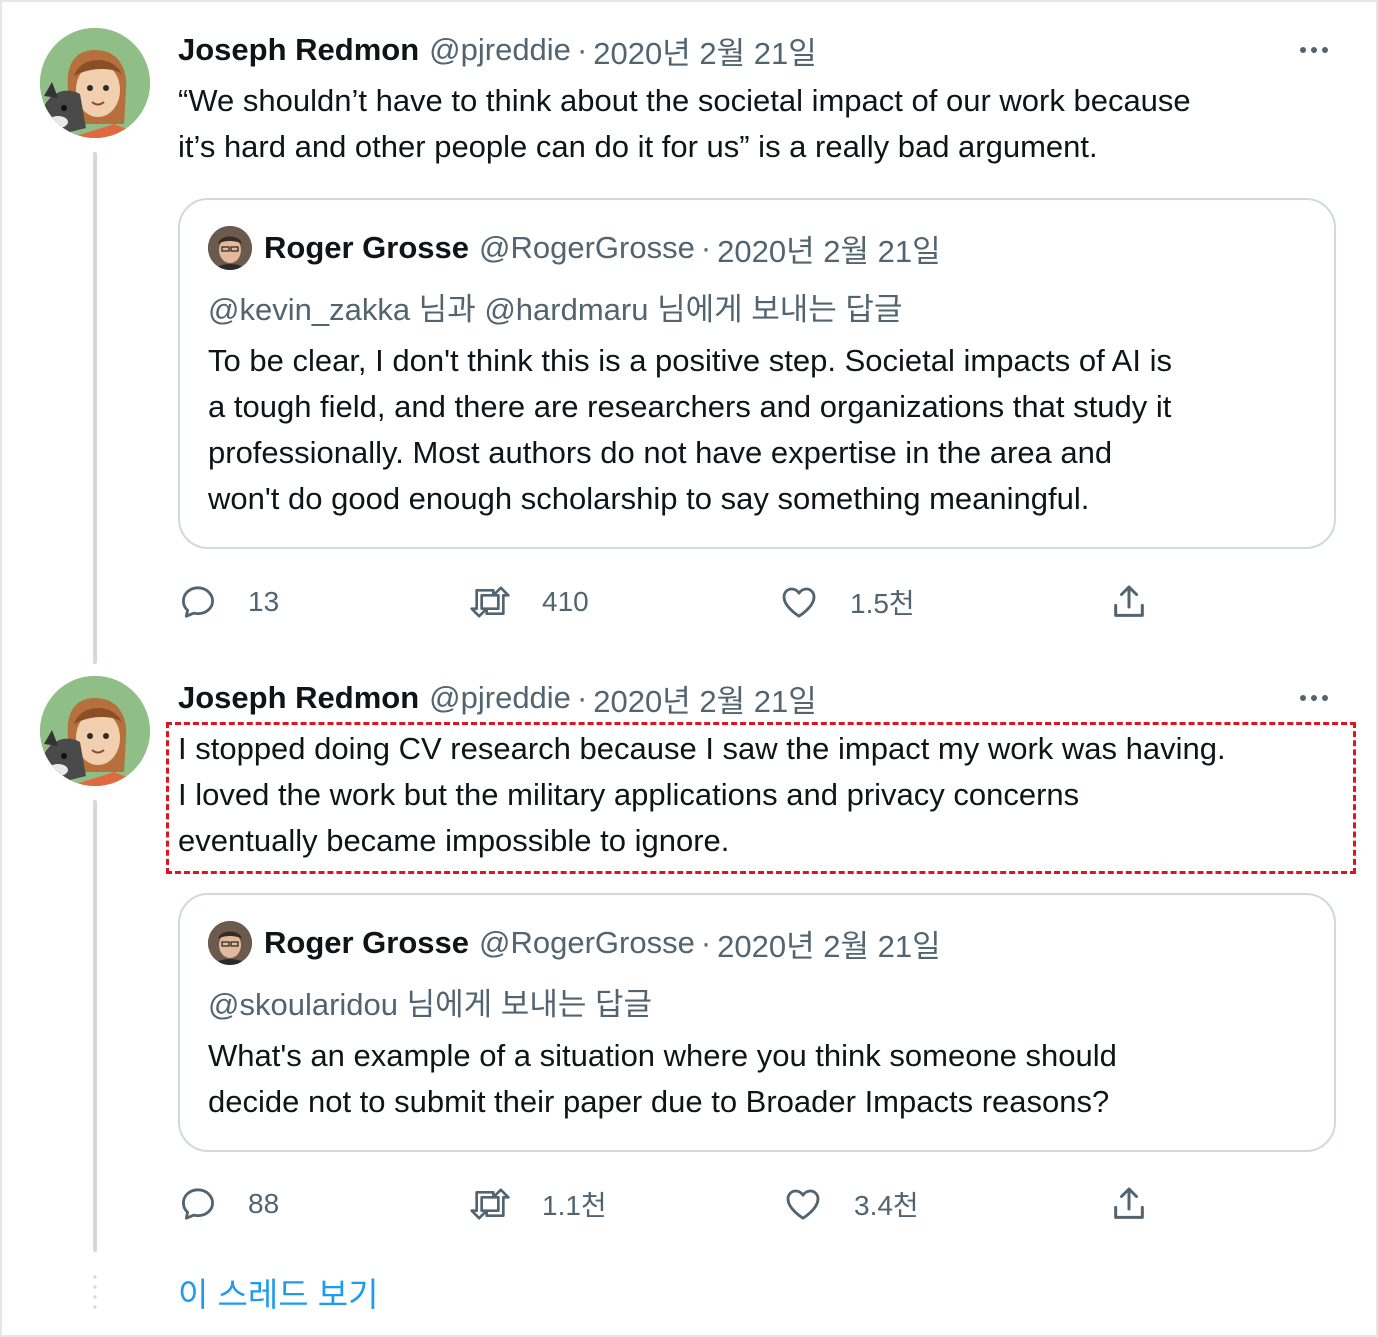 The image size is (1378, 1337). Describe the element at coordinates (228, 1204) in the screenshot. I see `reply-button: 88` at that location.